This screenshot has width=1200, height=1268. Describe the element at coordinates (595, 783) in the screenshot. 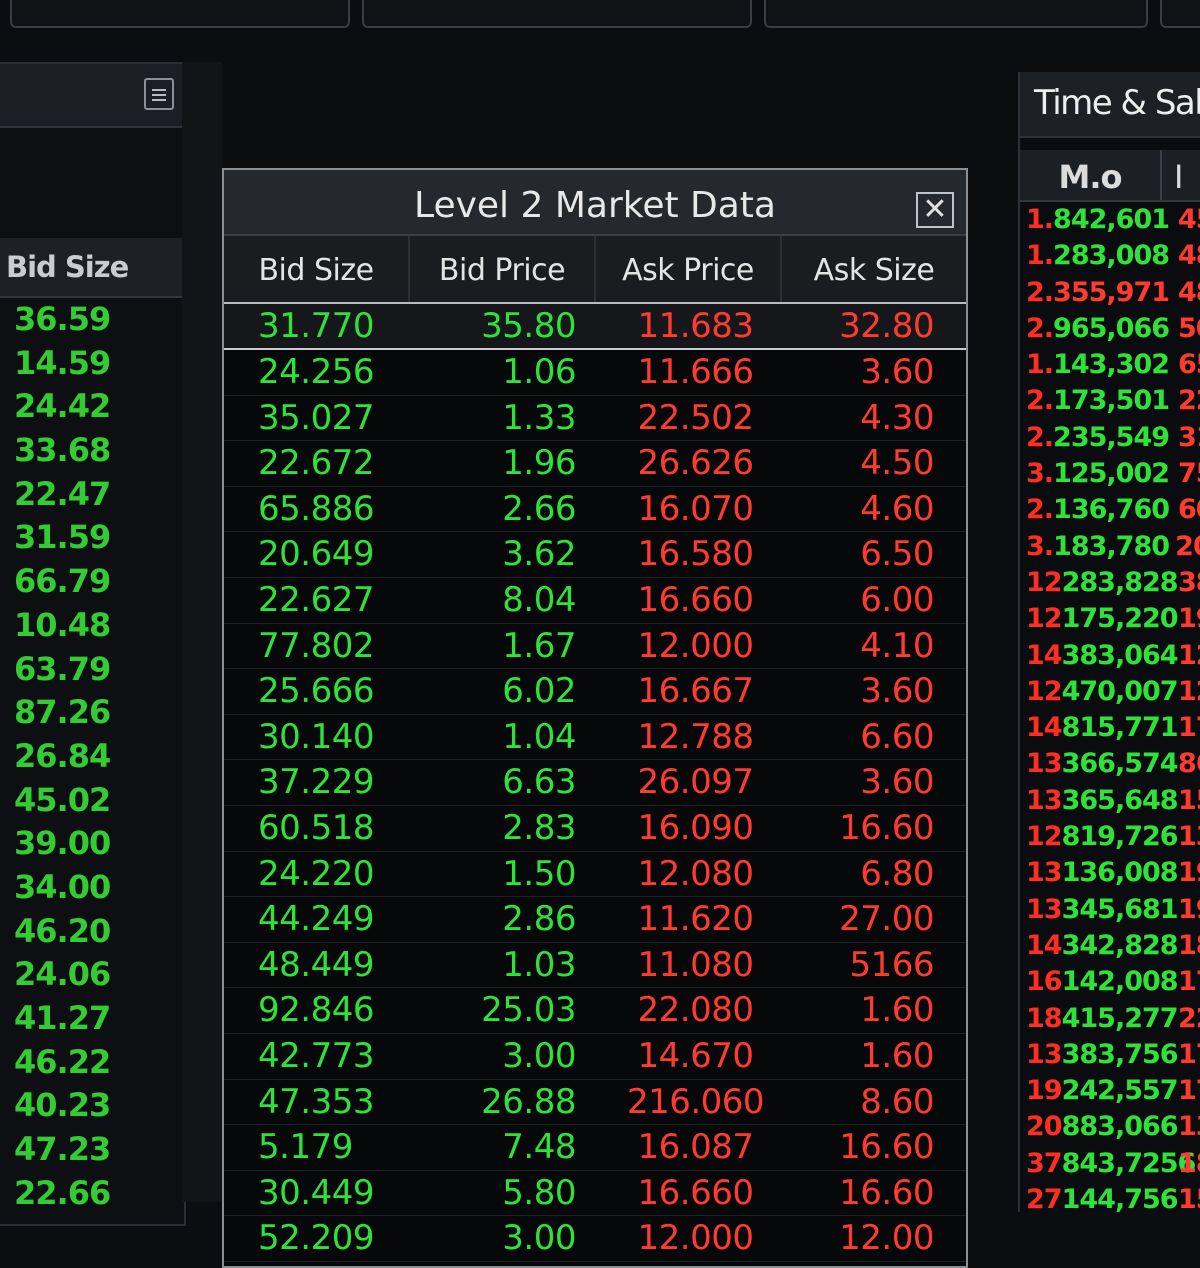

I see `table-row: 37.229 6.63 26.097 3.60` at that location.